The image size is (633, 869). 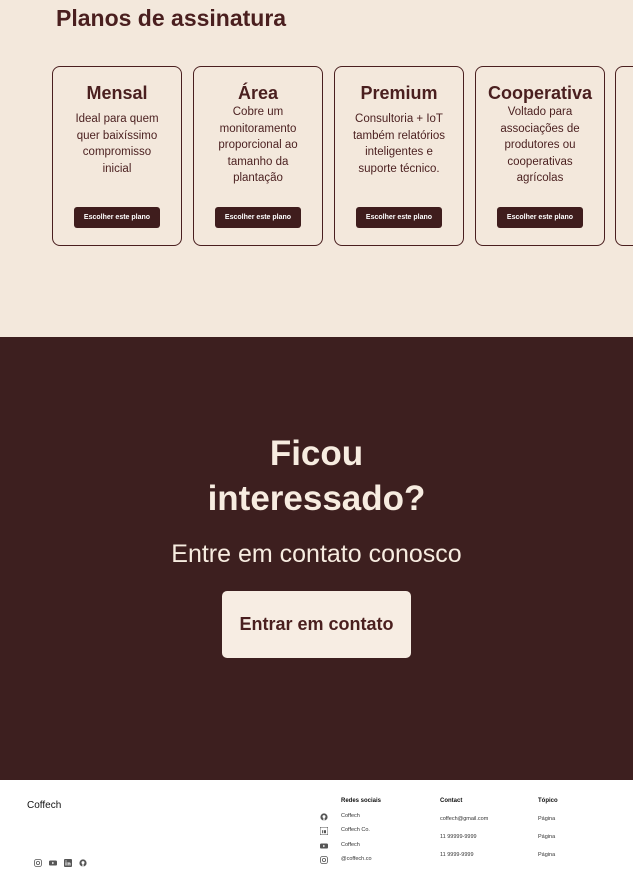 What do you see at coordinates (548, 801) in the screenshot?
I see `topico-heading: Tópico` at bounding box center [548, 801].